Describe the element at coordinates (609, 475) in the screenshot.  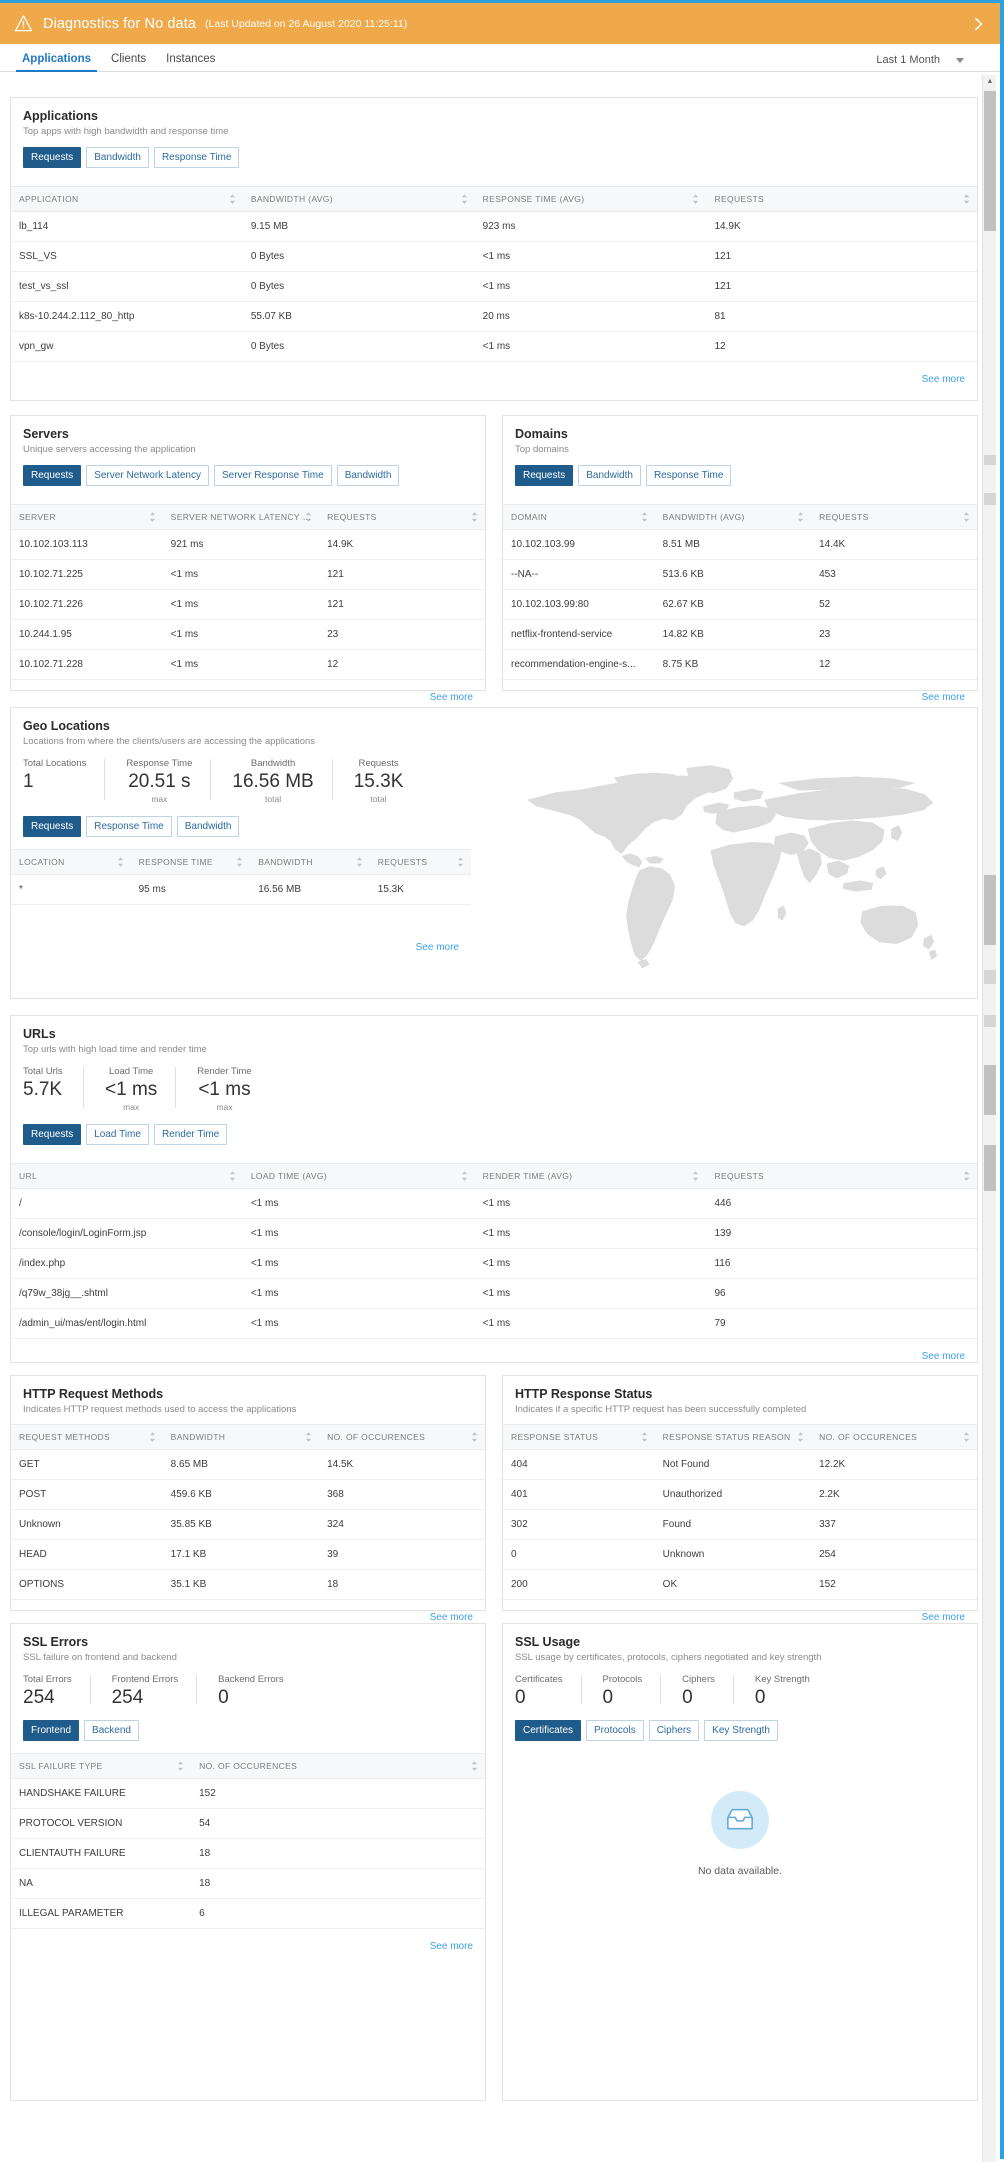
I see `domains-pill-bandwidth: Bandwidth` at that location.